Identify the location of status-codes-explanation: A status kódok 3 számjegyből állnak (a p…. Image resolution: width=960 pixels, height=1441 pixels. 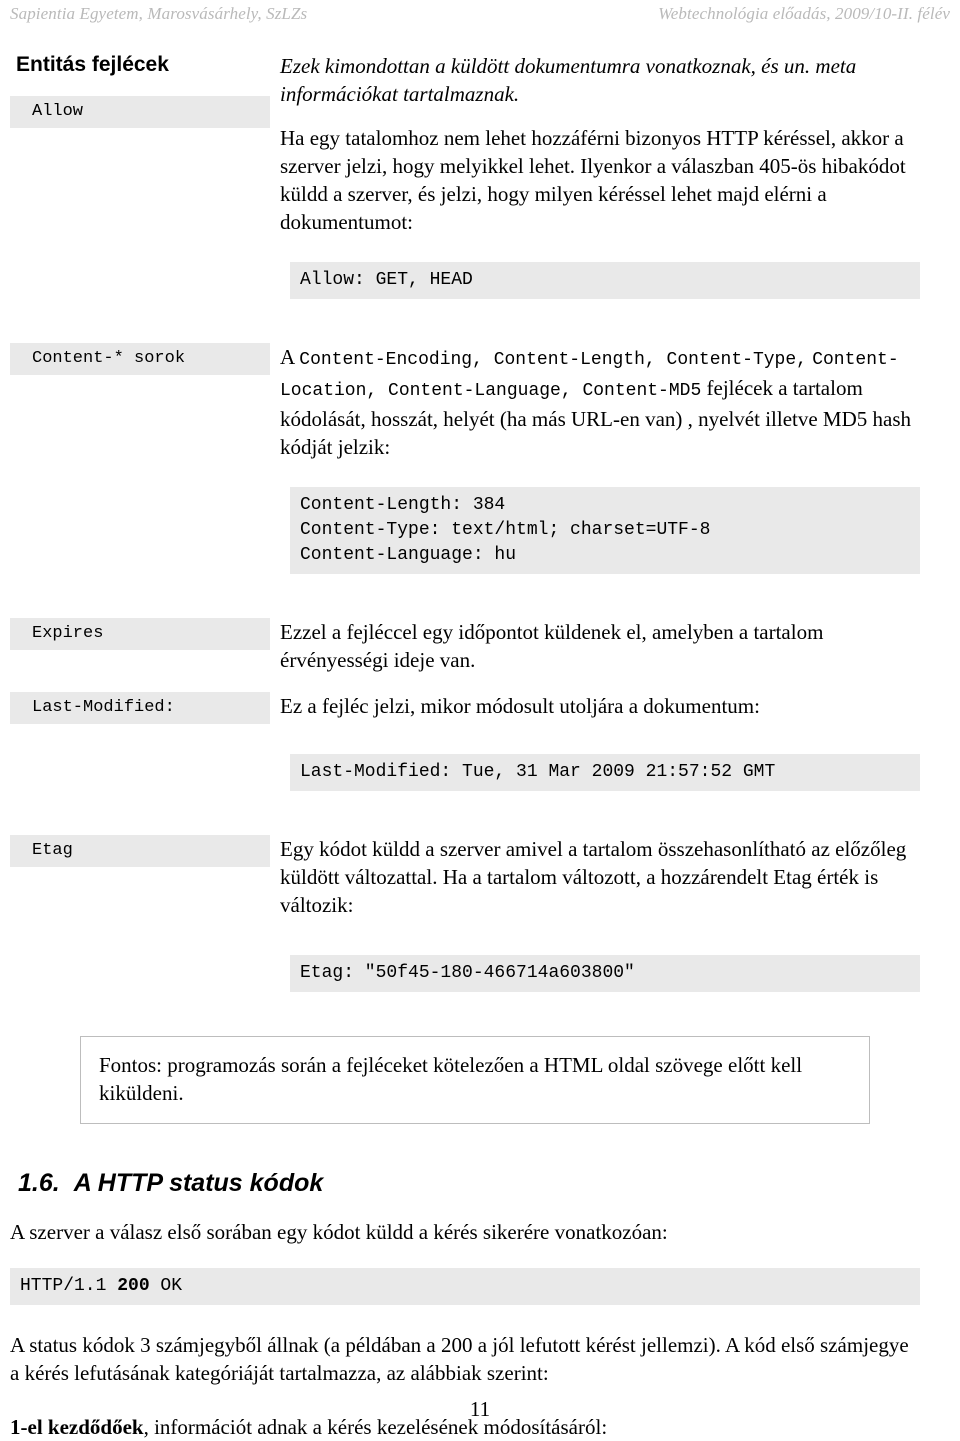
(459, 1359).